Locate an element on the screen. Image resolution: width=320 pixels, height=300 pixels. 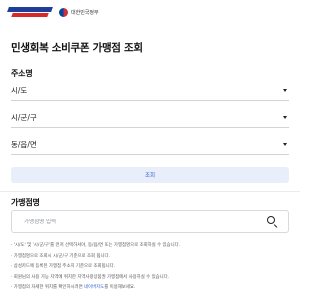
address-section-label: 주소명 is located at coordinates (22, 73).